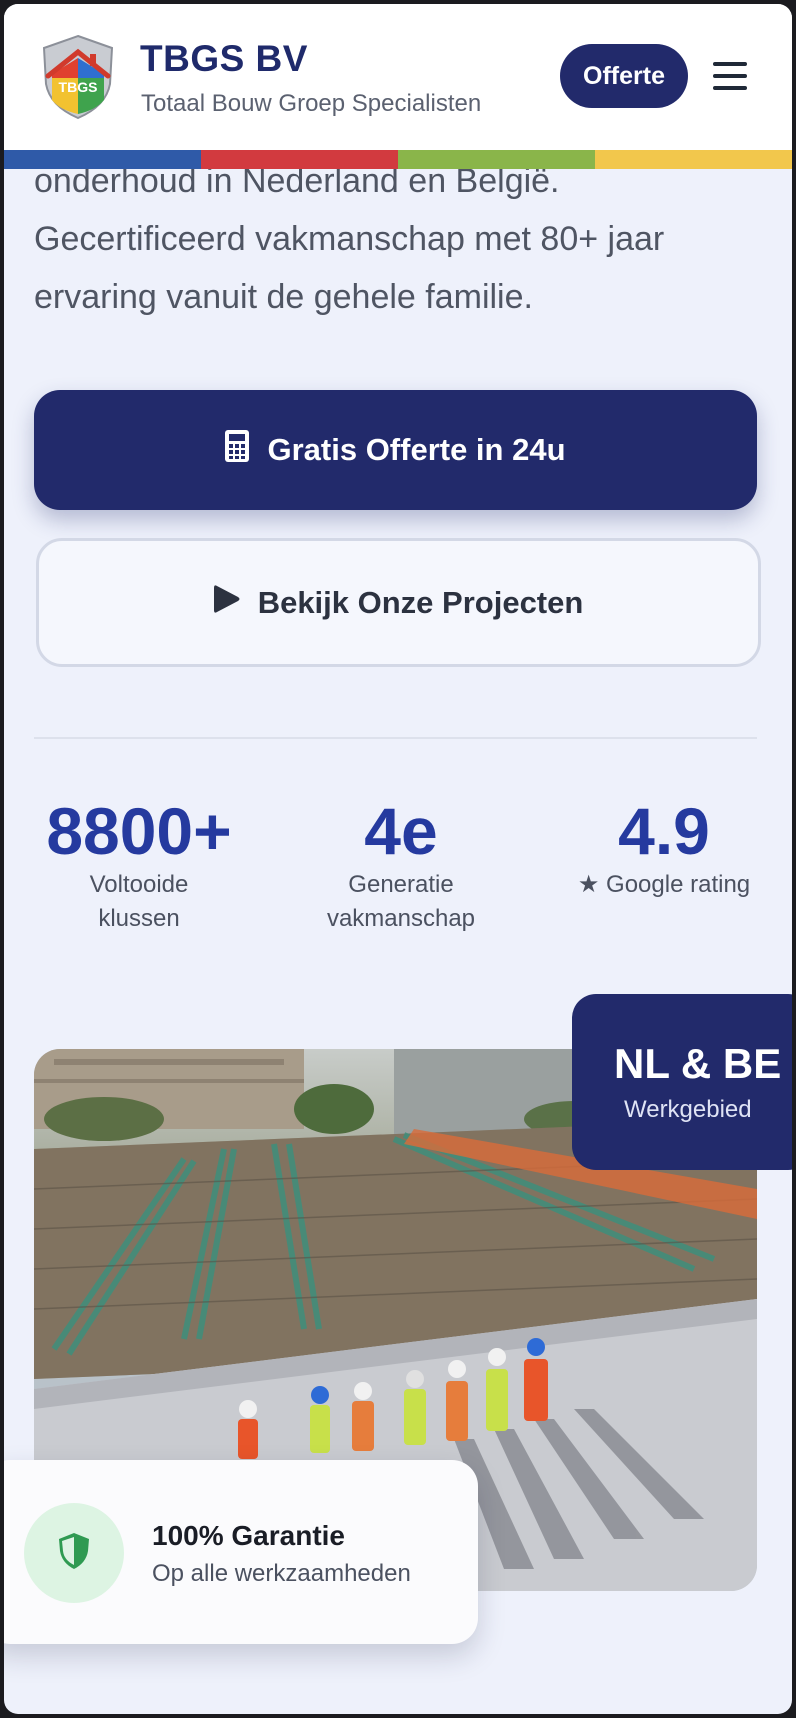  What do you see at coordinates (401, 884) in the screenshot?
I see `stat-label: Generatie` at bounding box center [401, 884].